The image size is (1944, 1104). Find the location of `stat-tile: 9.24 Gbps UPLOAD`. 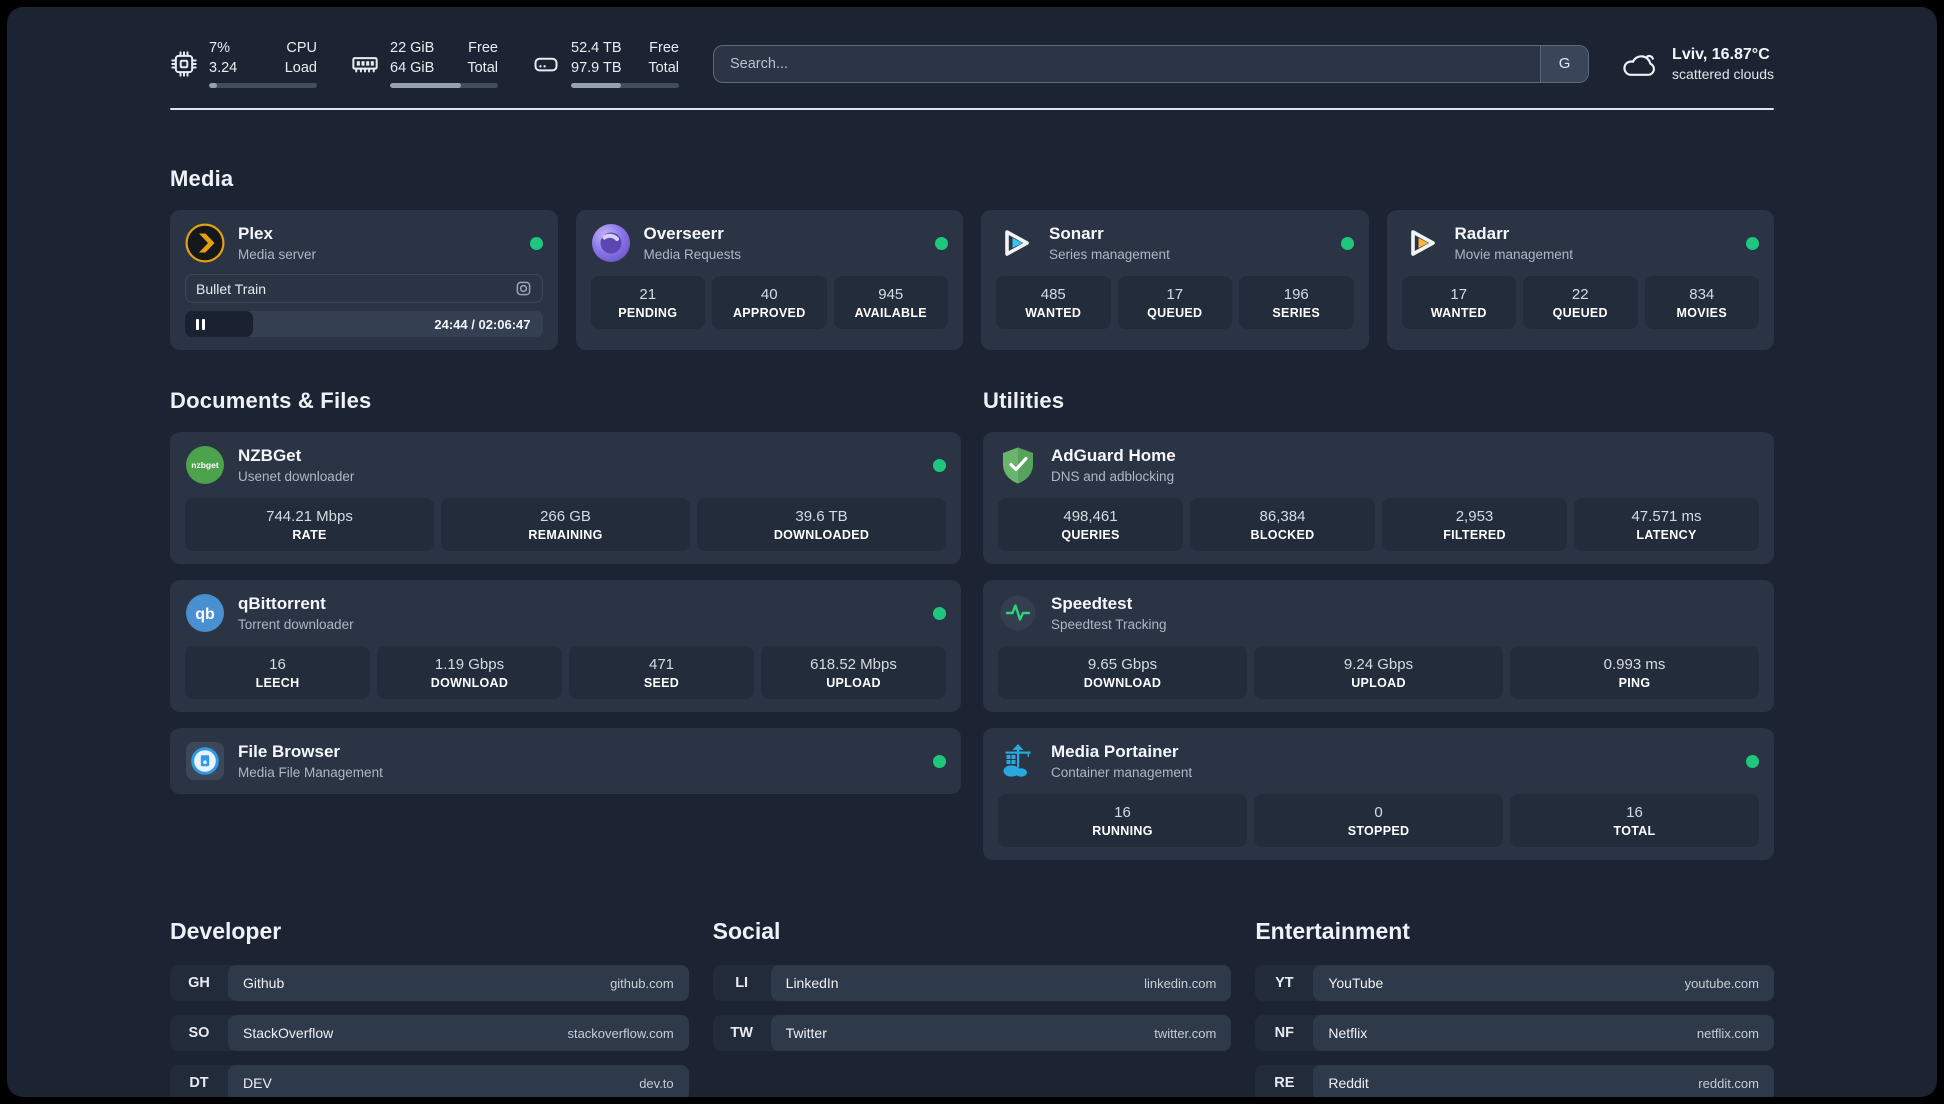

stat-tile: 9.24 Gbps UPLOAD is located at coordinates (1378, 673).